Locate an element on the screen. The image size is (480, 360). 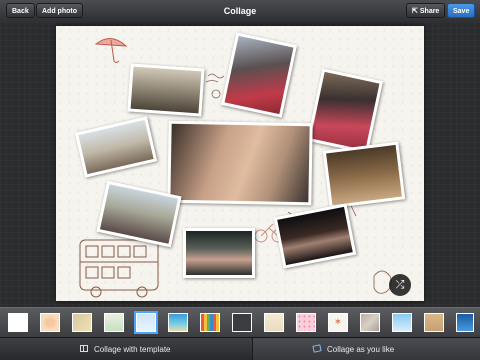
background-thumb-peach-floral is located at coordinates (50, 322).